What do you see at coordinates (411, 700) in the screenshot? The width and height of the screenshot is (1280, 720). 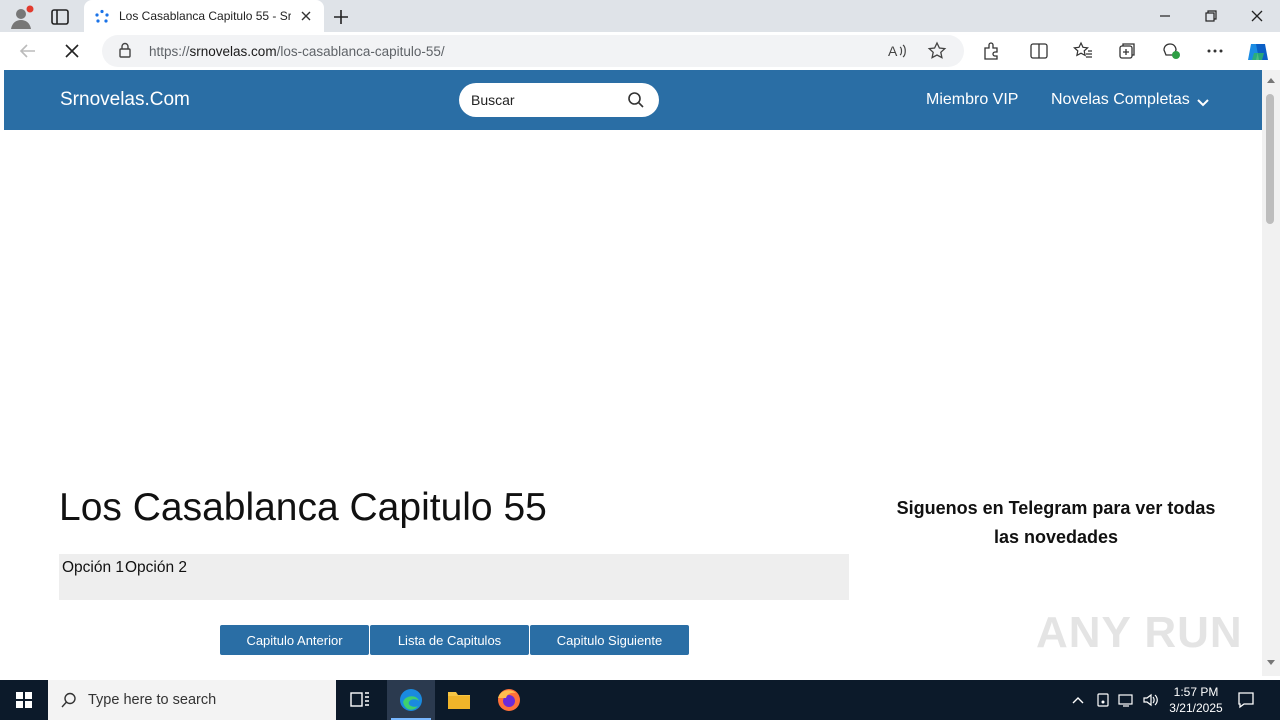 I see `edge-taskbar-icon` at bounding box center [411, 700].